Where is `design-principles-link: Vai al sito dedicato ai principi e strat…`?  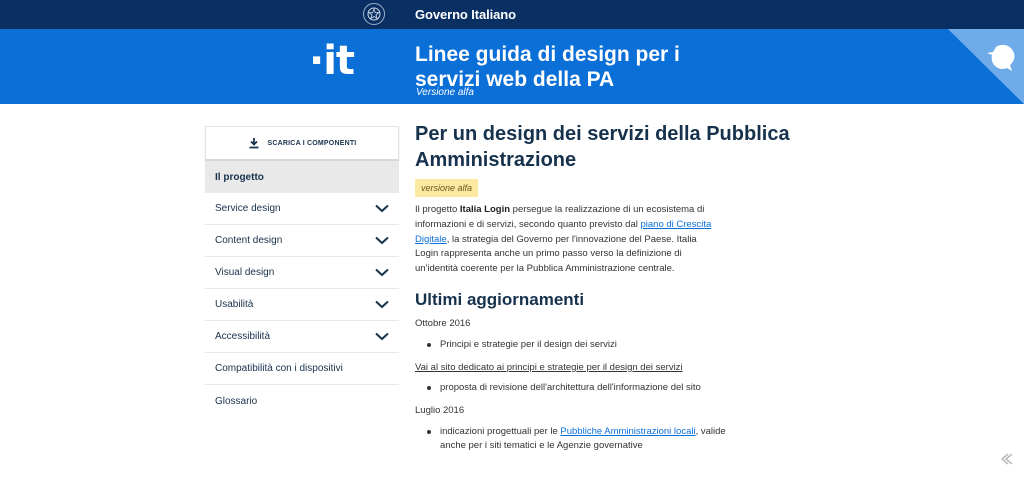 design-principles-link: Vai al sito dedicato ai principi e strat… is located at coordinates (605, 367).